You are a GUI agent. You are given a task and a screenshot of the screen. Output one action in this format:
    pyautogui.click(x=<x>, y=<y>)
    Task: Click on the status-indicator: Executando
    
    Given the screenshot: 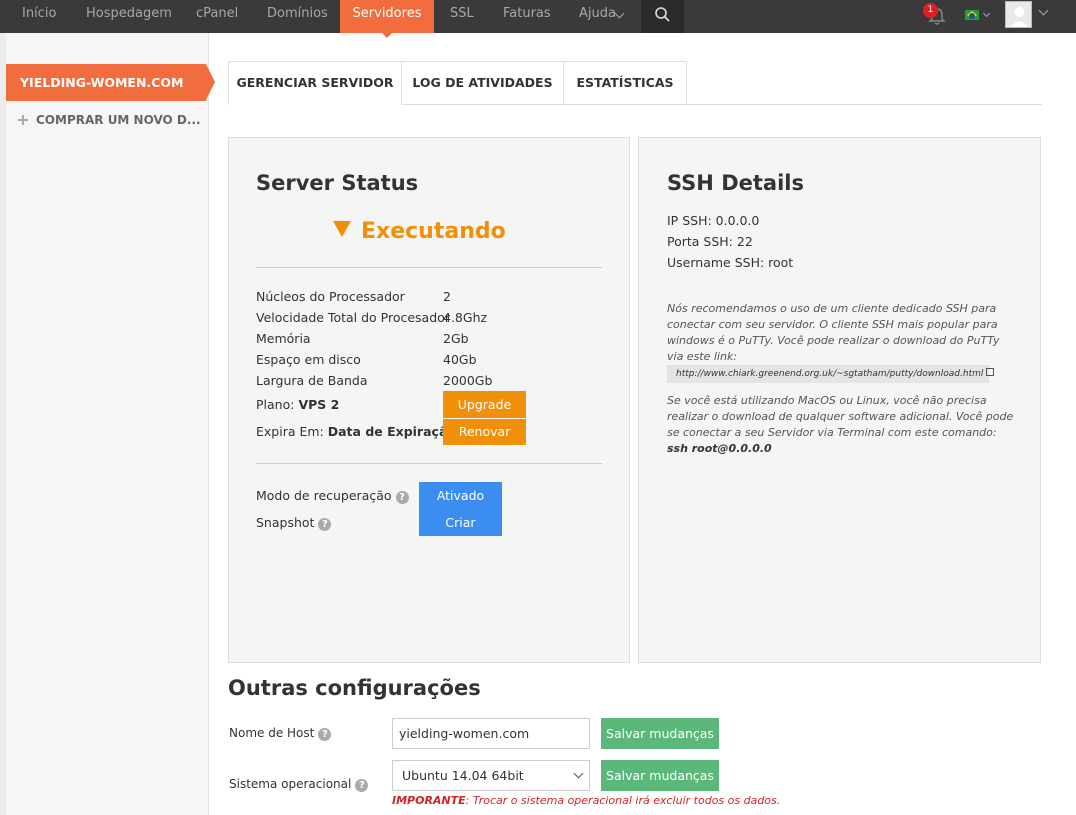 What is the action you would take?
    pyautogui.click(x=419, y=231)
    